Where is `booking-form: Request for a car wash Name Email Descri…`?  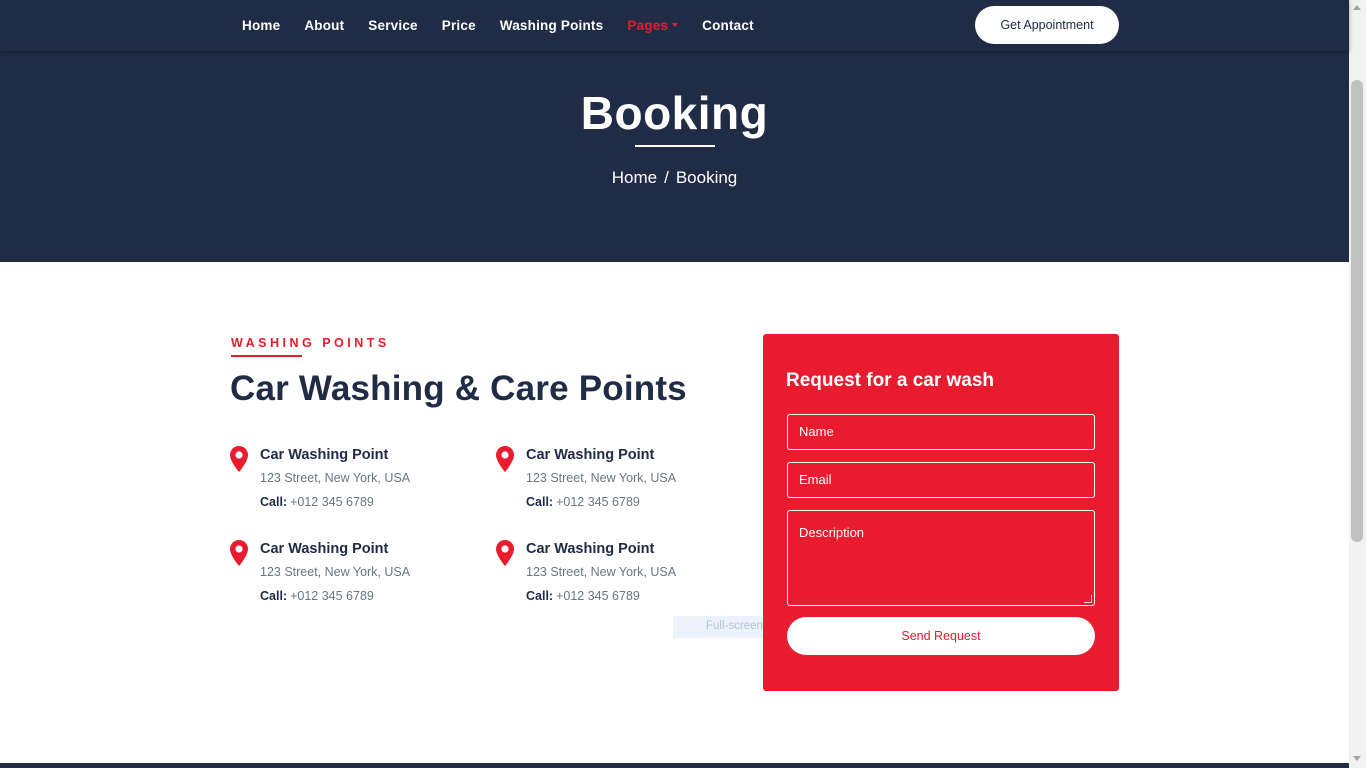
booking-form: Request for a car wash Name Email Descri… is located at coordinates (941, 512).